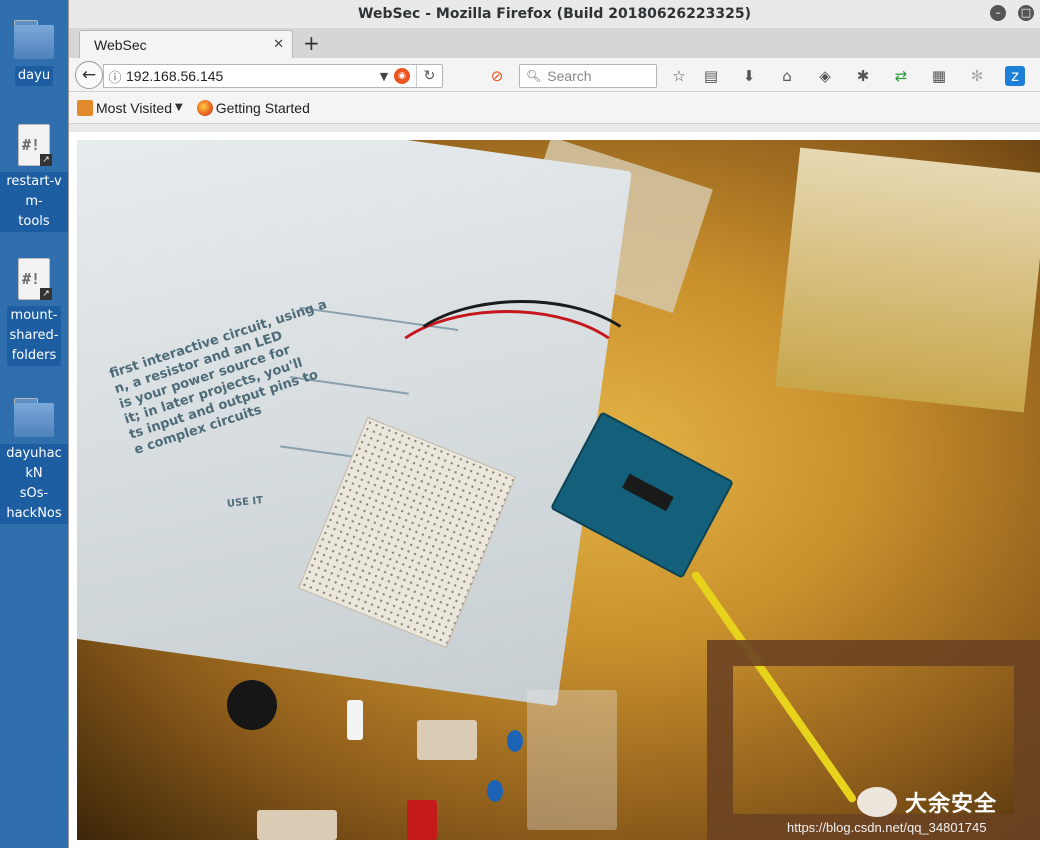  What do you see at coordinates (251, 76) in the screenshot?
I see `url-text: 192.168.56.145` at bounding box center [251, 76].